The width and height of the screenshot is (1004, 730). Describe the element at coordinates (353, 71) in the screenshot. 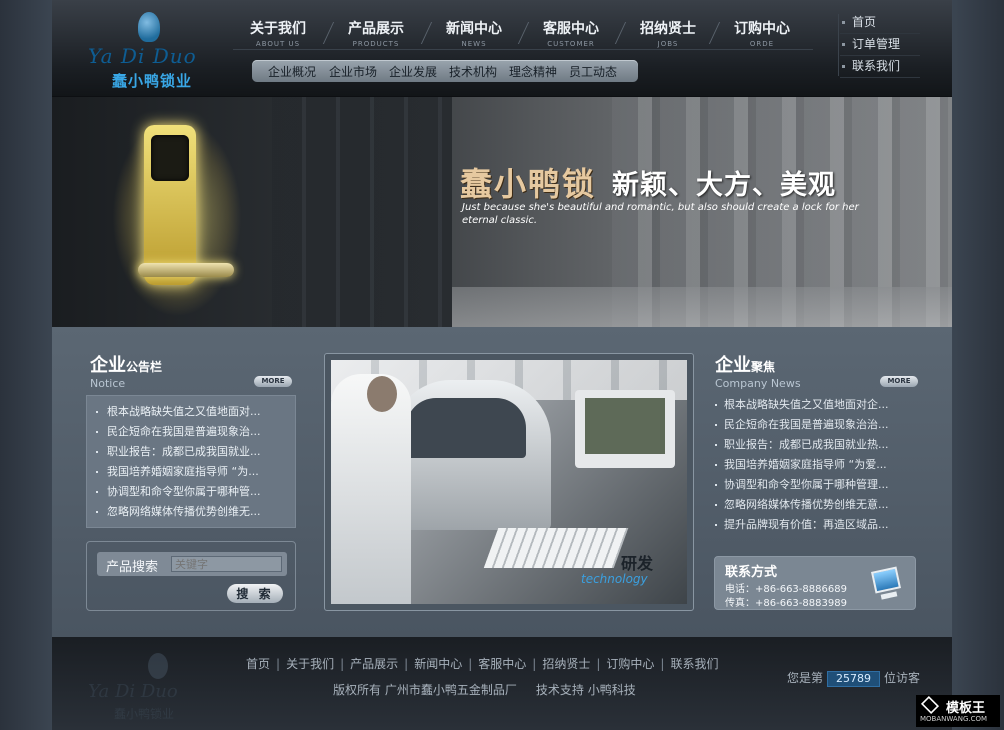

I see `subnav-market: 企业市场` at that location.